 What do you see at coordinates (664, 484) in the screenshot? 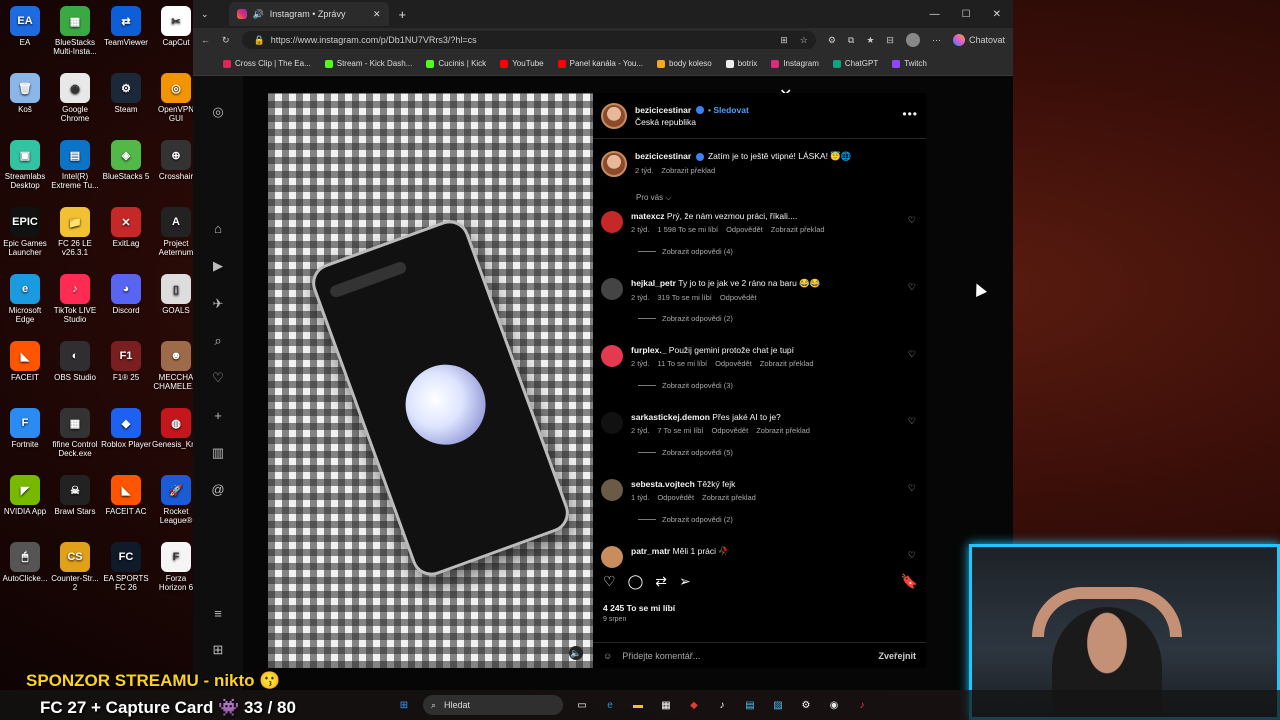
I see `commenter-name: sebesta.vojtech` at bounding box center [664, 484].